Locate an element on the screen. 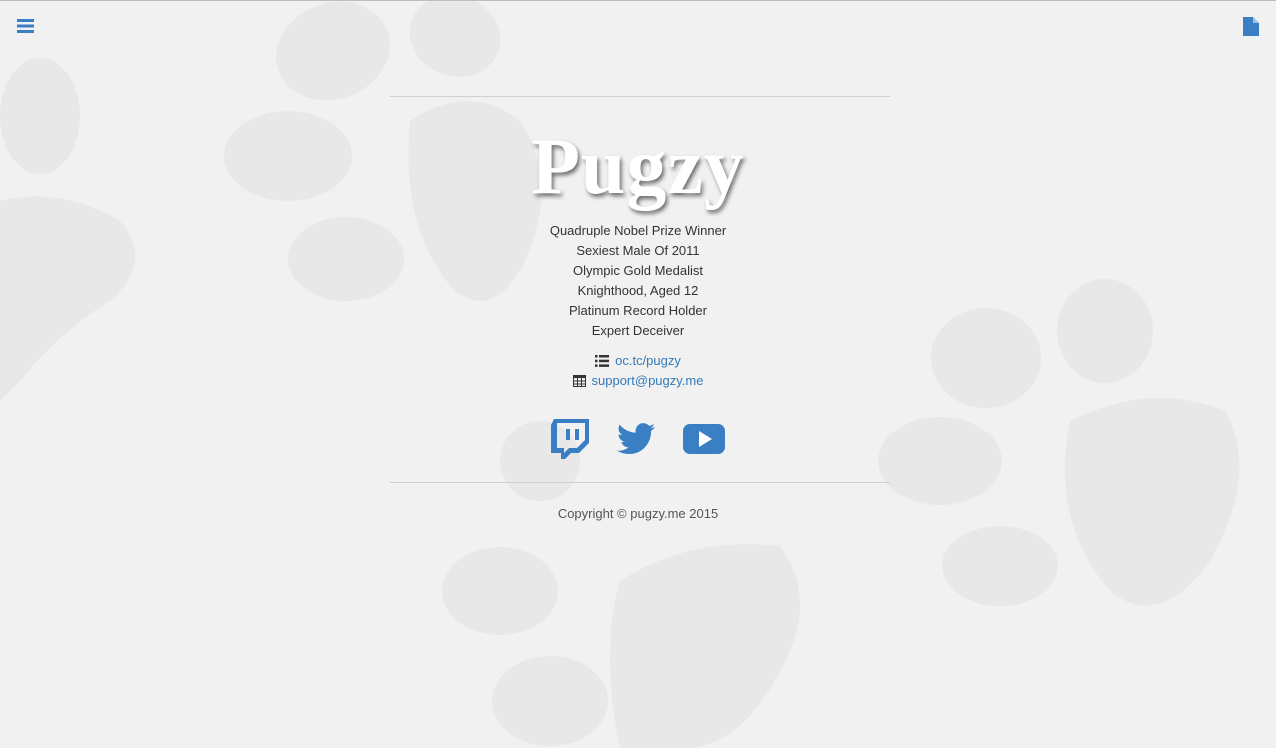 This screenshot has height=748, width=1276. youtube-icon is located at coordinates (704, 439).